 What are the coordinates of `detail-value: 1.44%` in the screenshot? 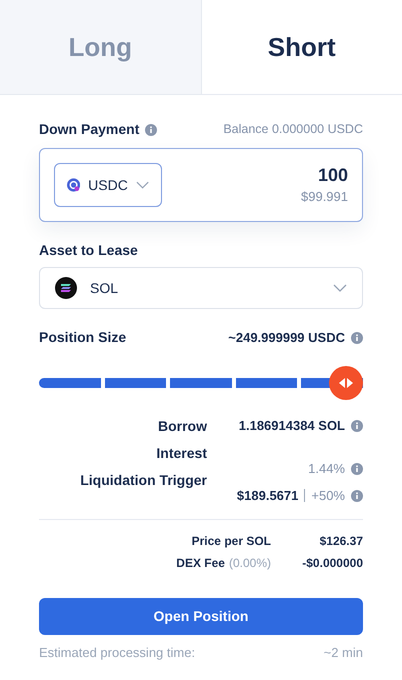 It's located at (326, 469).